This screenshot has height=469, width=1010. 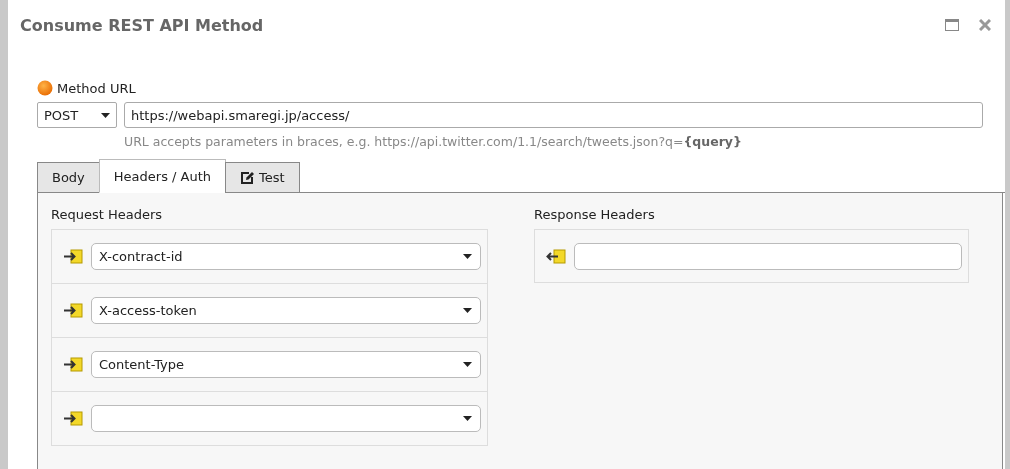 What do you see at coordinates (286, 310) in the screenshot?
I see `header-dropdown: X-access-token` at bounding box center [286, 310].